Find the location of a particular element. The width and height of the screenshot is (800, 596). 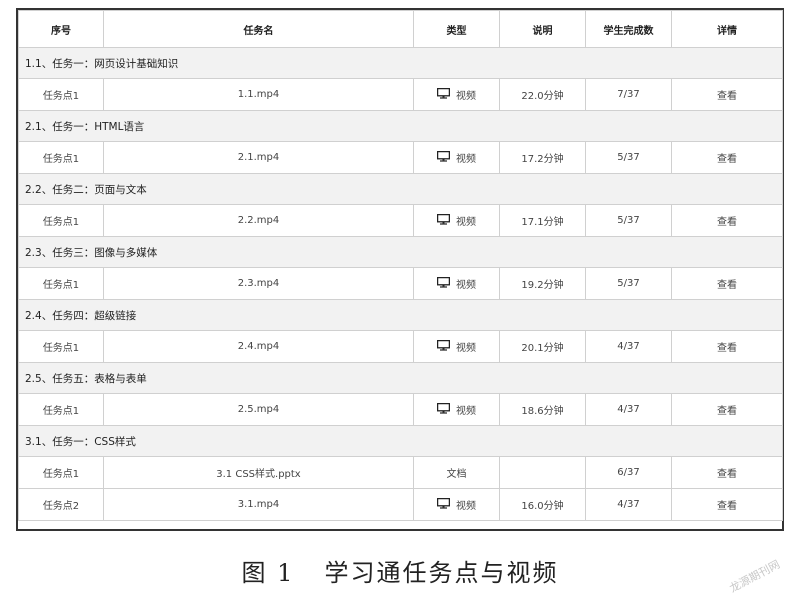

task-description: 17.2分钟 is located at coordinates (542, 157).